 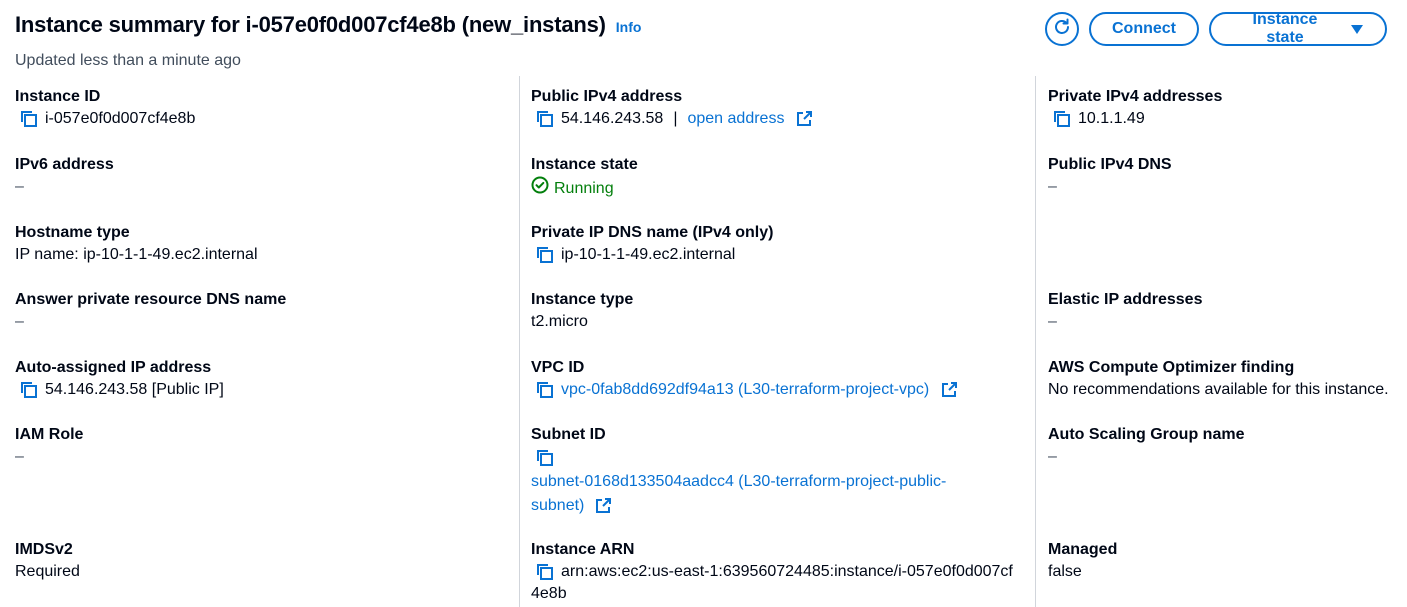 I want to click on field-imdsv2: IMDSv2 Required, so click(x=260, y=561).